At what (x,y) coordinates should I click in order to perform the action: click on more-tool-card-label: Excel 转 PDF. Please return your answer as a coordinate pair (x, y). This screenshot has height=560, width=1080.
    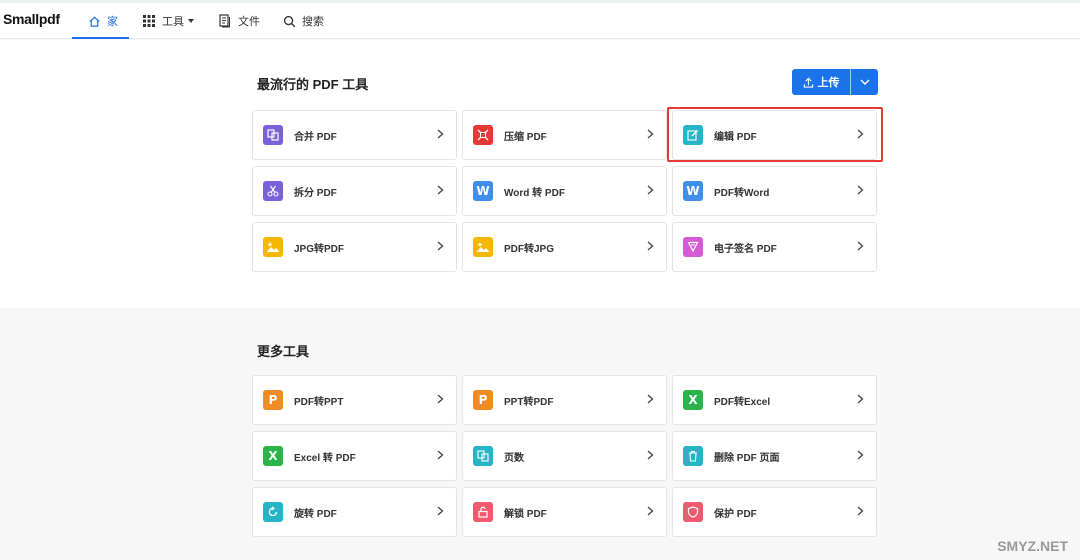
    Looking at the image, I should click on (325, 458).